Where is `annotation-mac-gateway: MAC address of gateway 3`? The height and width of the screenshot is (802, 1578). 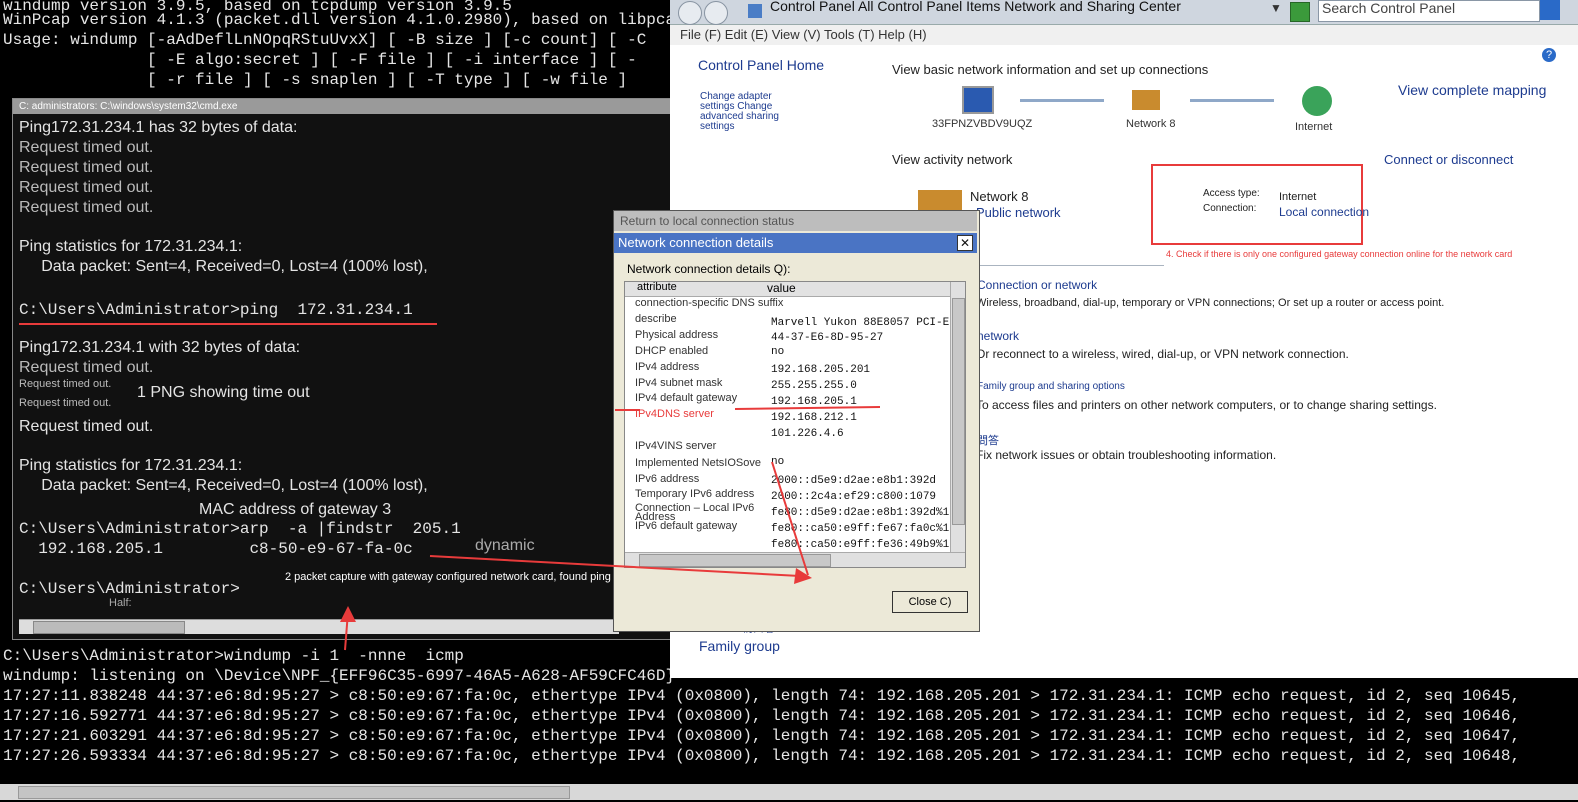 annotation-mac-gateway: MAC address of gateway 3 is located at coordinates (295, 509).